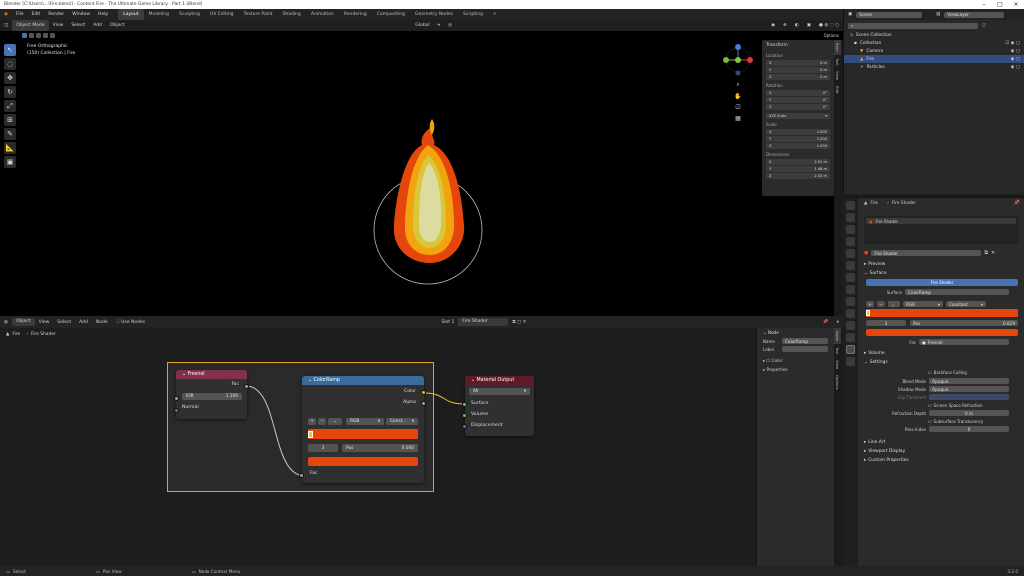 Image resolution: width=1024 pixels, height=576 pixels. I want to click on fresnel-node-header: ⌄ Fresnel, so click(211, 374).